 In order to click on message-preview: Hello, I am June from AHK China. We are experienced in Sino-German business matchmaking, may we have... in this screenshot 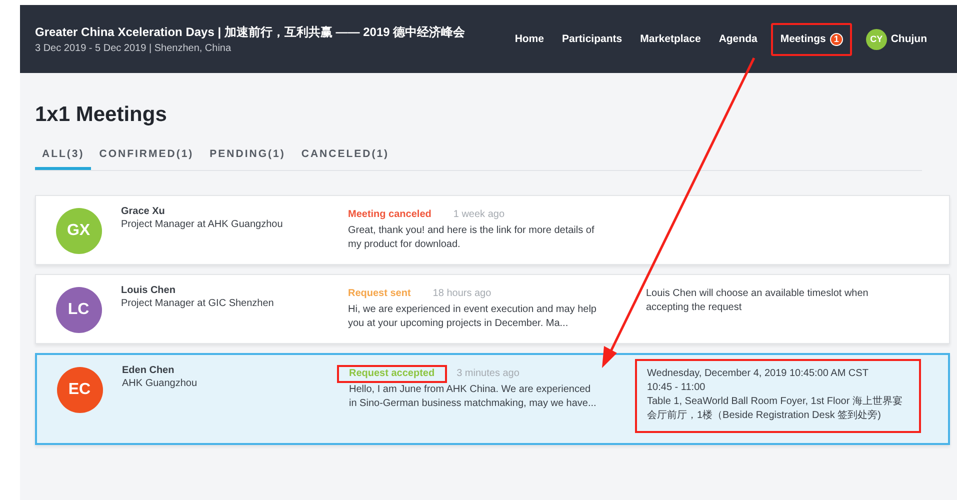, I will do `click(473, 397)`.